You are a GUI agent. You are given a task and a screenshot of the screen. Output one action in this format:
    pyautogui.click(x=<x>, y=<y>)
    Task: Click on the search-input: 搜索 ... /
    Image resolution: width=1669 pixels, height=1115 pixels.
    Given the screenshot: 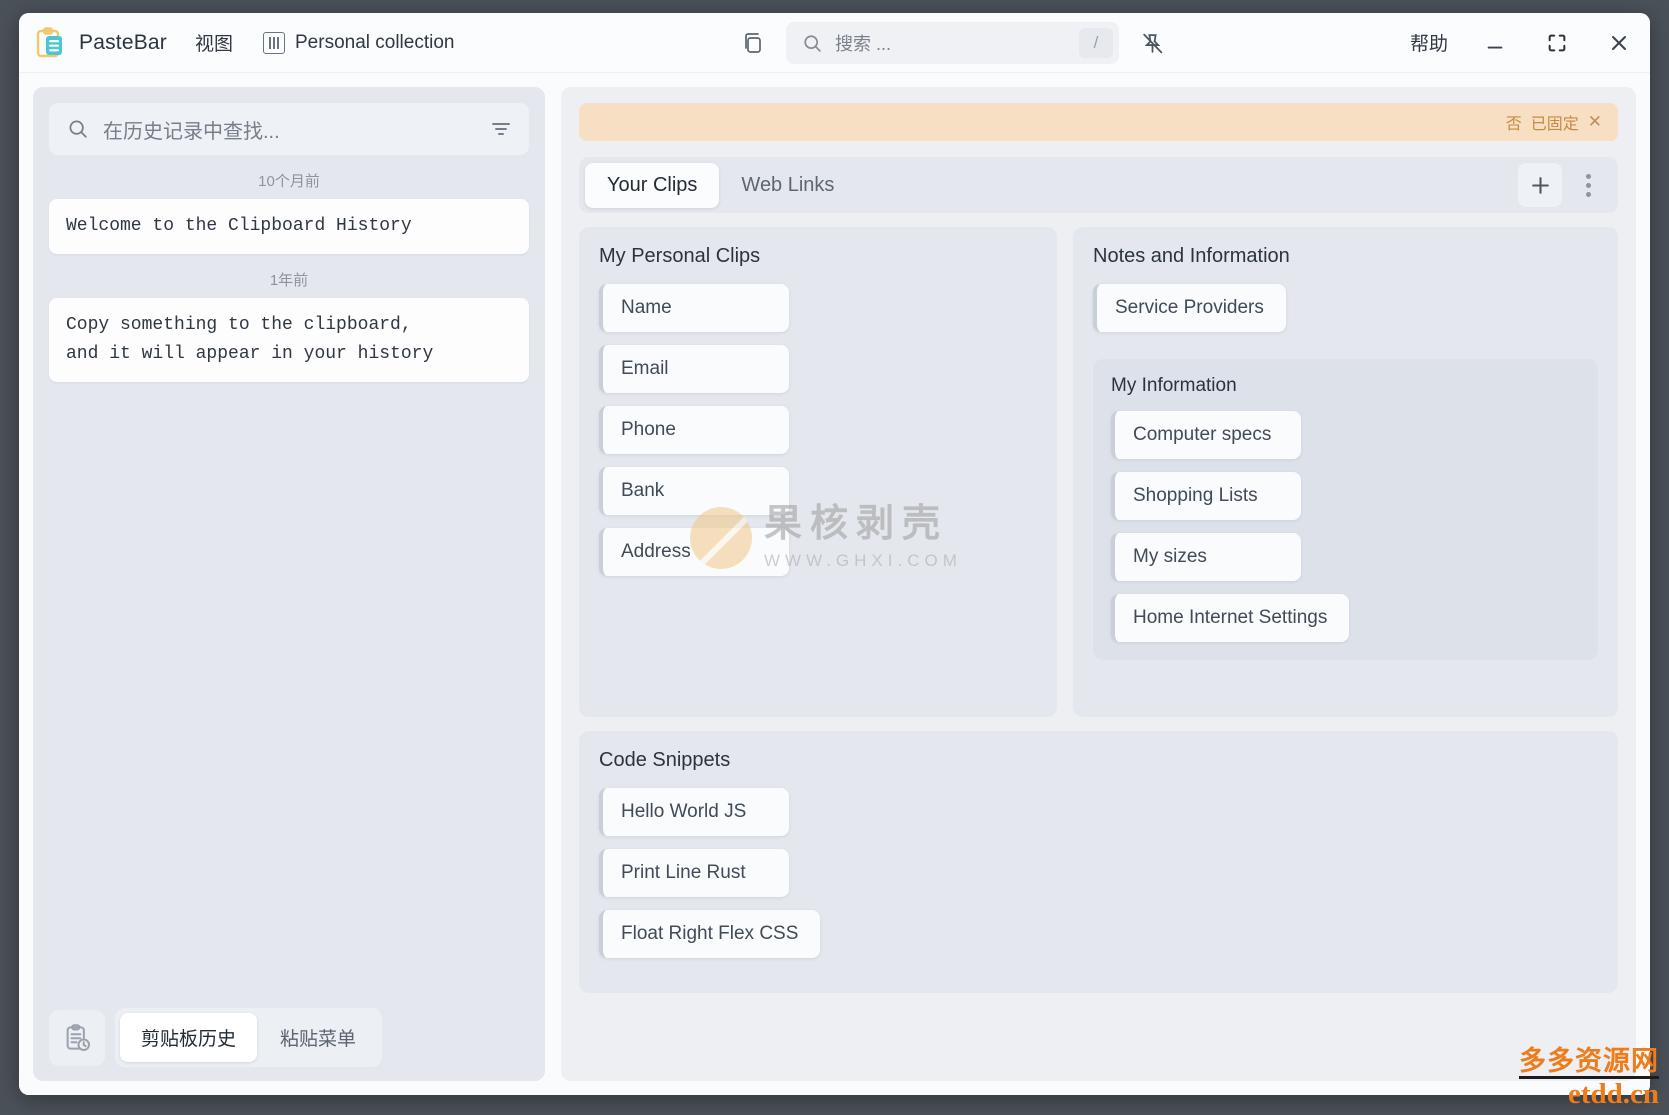 What is the action you would take?
    pyautogui.click(x=952, y=43)
    